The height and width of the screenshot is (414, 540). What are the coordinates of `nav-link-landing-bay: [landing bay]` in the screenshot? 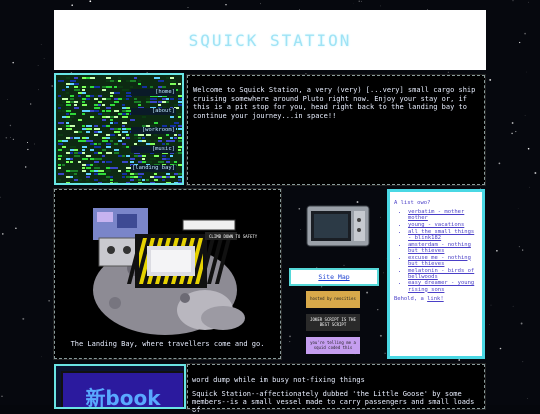 It's located at (153, 168).